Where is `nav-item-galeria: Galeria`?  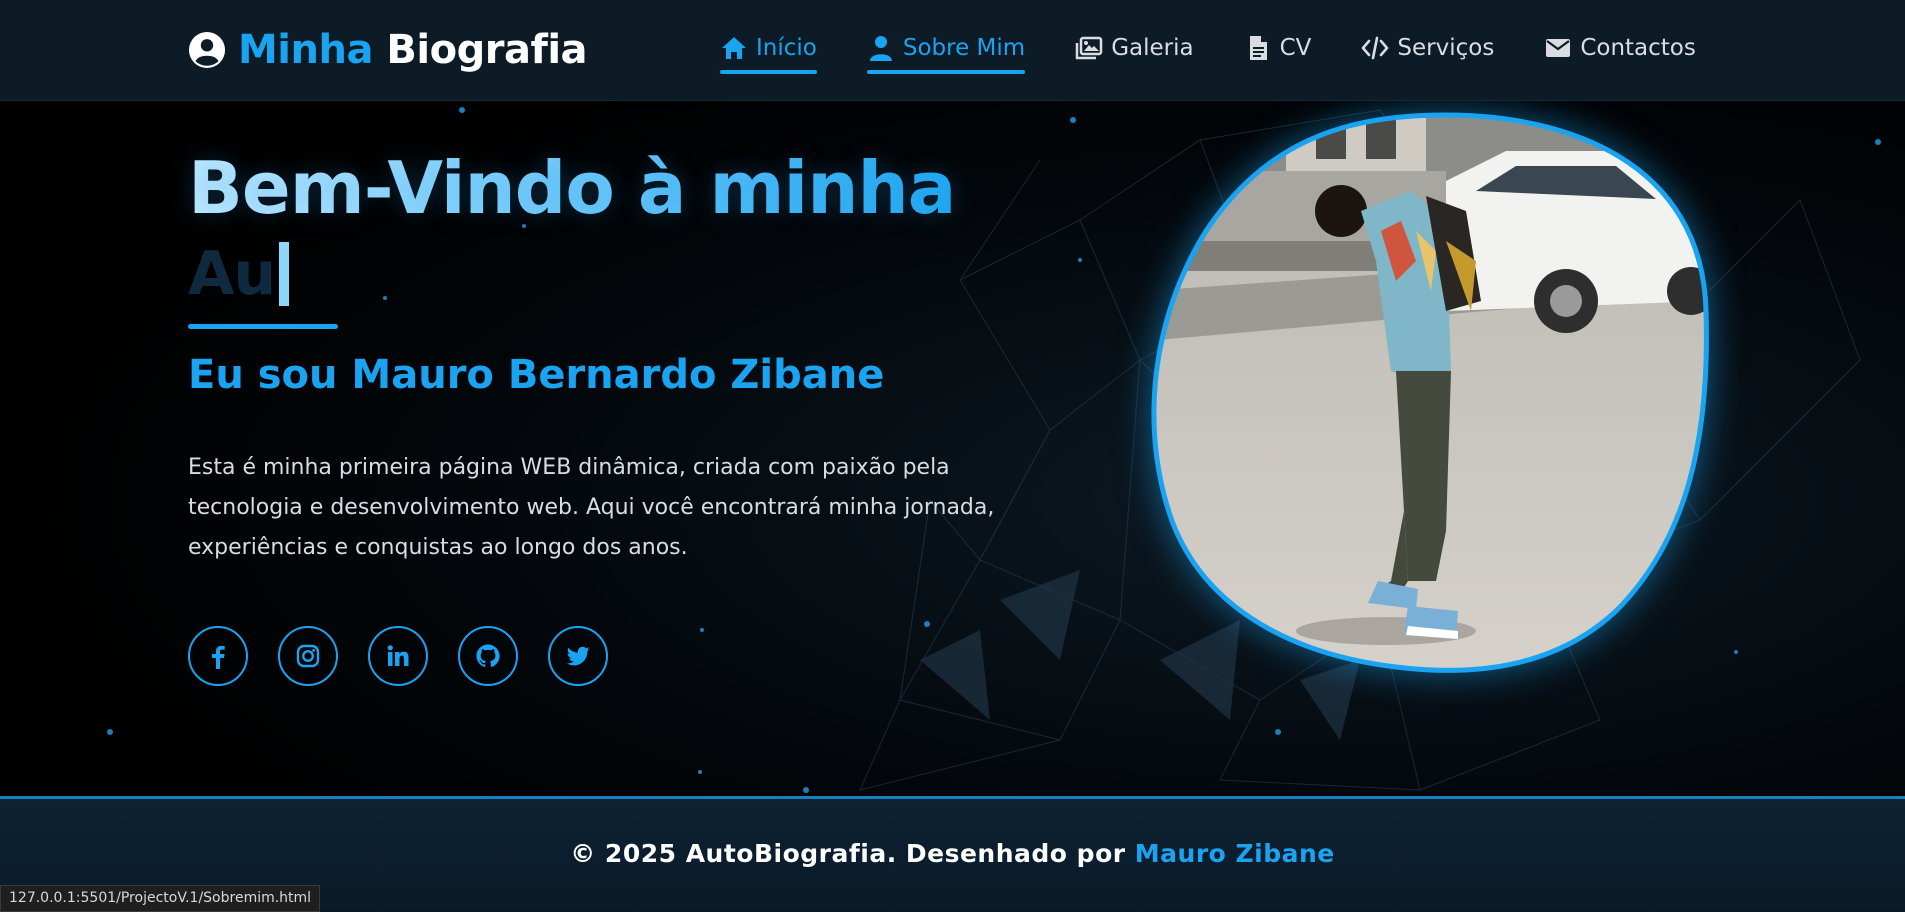
nav-item-galeria: Galeria is located at coordinates (1134, 50).